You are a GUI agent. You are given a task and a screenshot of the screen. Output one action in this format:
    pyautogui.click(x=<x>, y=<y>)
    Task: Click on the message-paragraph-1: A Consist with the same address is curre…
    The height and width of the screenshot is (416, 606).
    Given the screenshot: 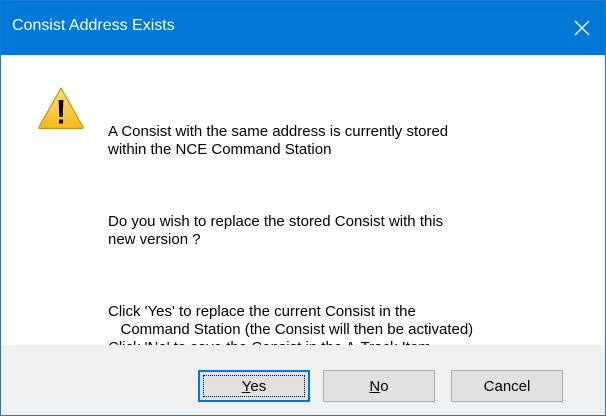 What is the action you would take?
    pyautogui.click(x=278, y=140)
    